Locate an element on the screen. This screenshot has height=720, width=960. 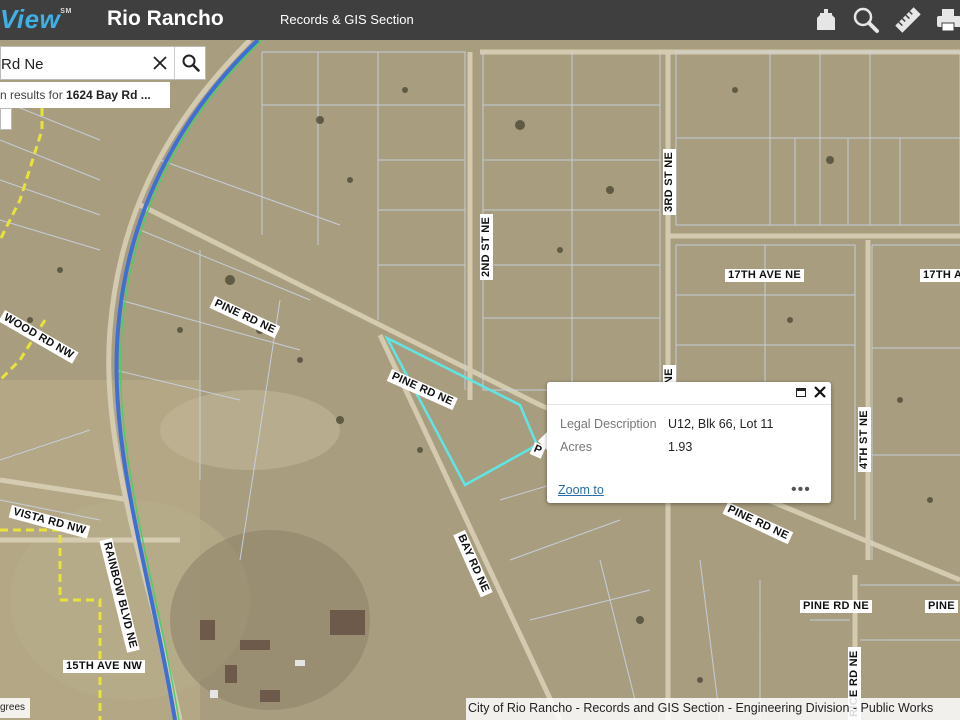
road-label-4th-st: 4TH ST NE is located at coordinates (864, 439).